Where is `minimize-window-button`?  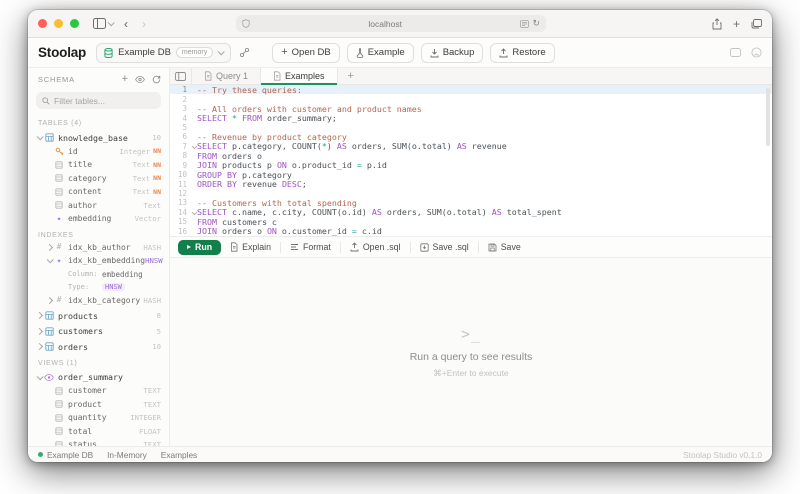 minimize-window-button is located at coordinates (58, 23).